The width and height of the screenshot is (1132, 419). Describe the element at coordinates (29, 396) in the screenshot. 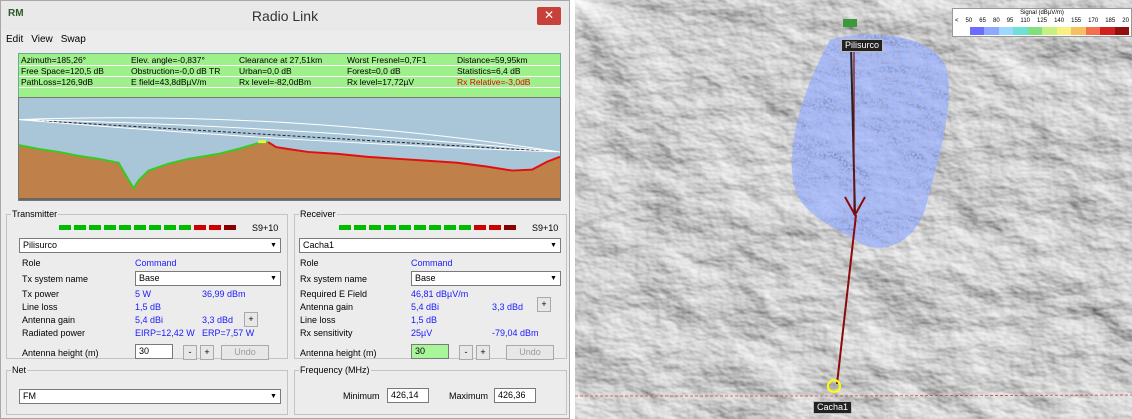

I see `net-value: FM` at that location.